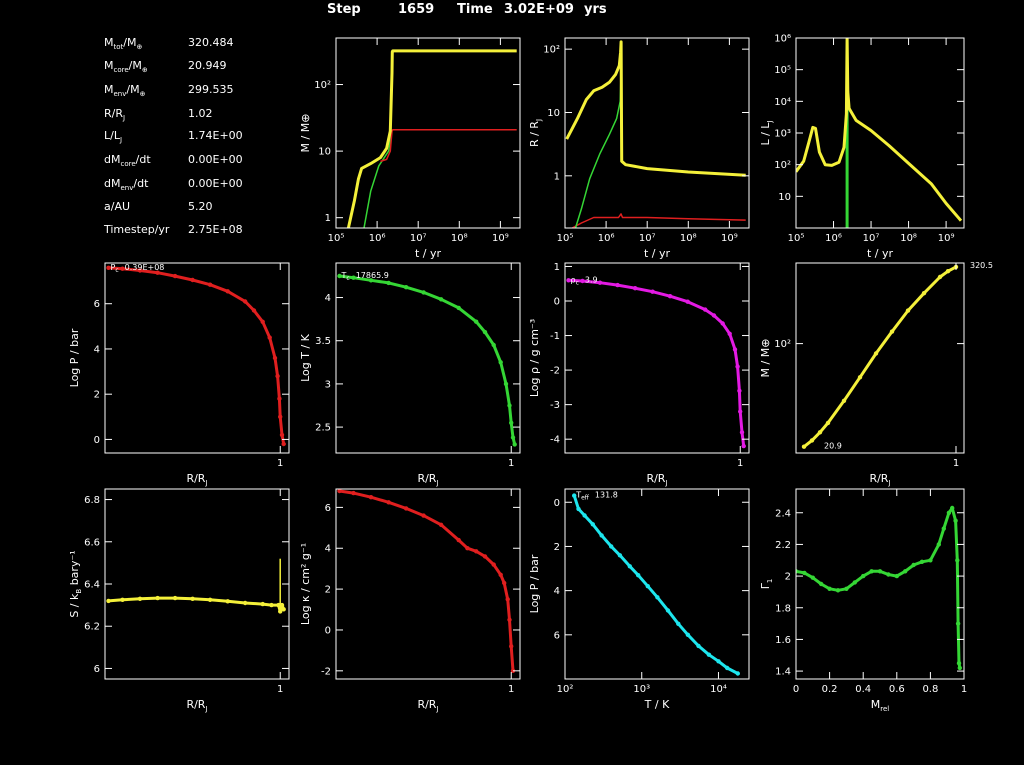 Image resolution: width=1024 pixels, height=765 pixels. What do you see at coordinates (336, 238) in the screenshot?
I see `x-tick-label: 10⁵` at bounding box center [336, 238].